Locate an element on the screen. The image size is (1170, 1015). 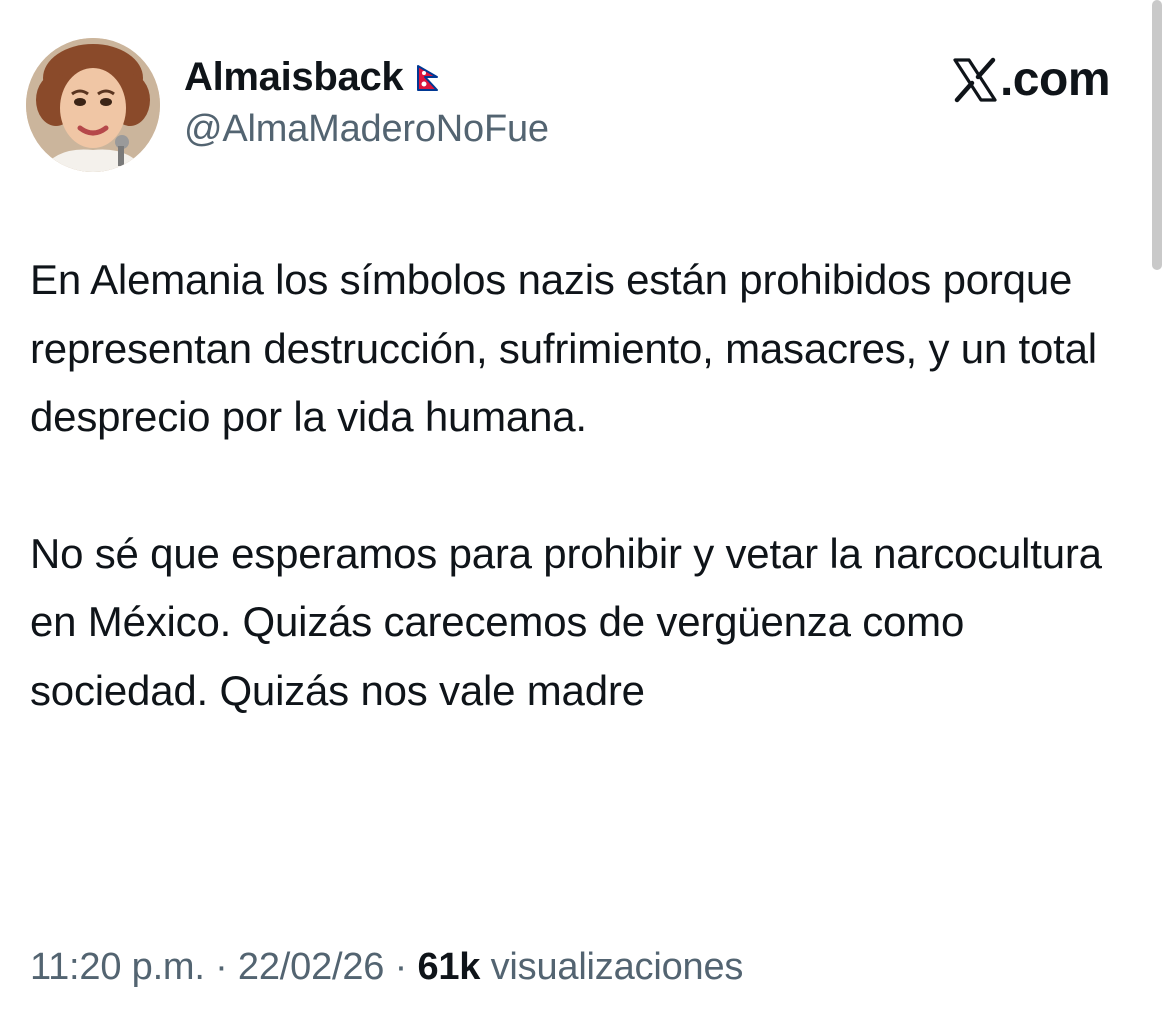
tweet-time: 11:20 p.m. is located at coordinates (117, 967).